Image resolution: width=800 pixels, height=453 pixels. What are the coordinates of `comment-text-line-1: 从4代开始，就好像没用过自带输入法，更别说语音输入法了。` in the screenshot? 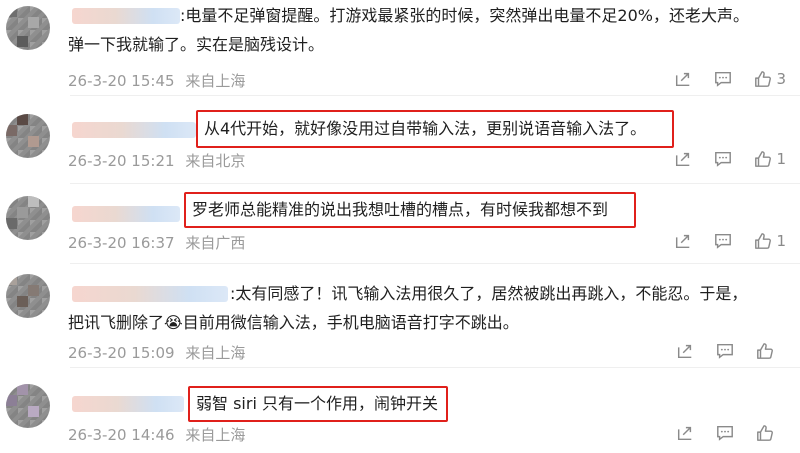 It's located at (425, 128).